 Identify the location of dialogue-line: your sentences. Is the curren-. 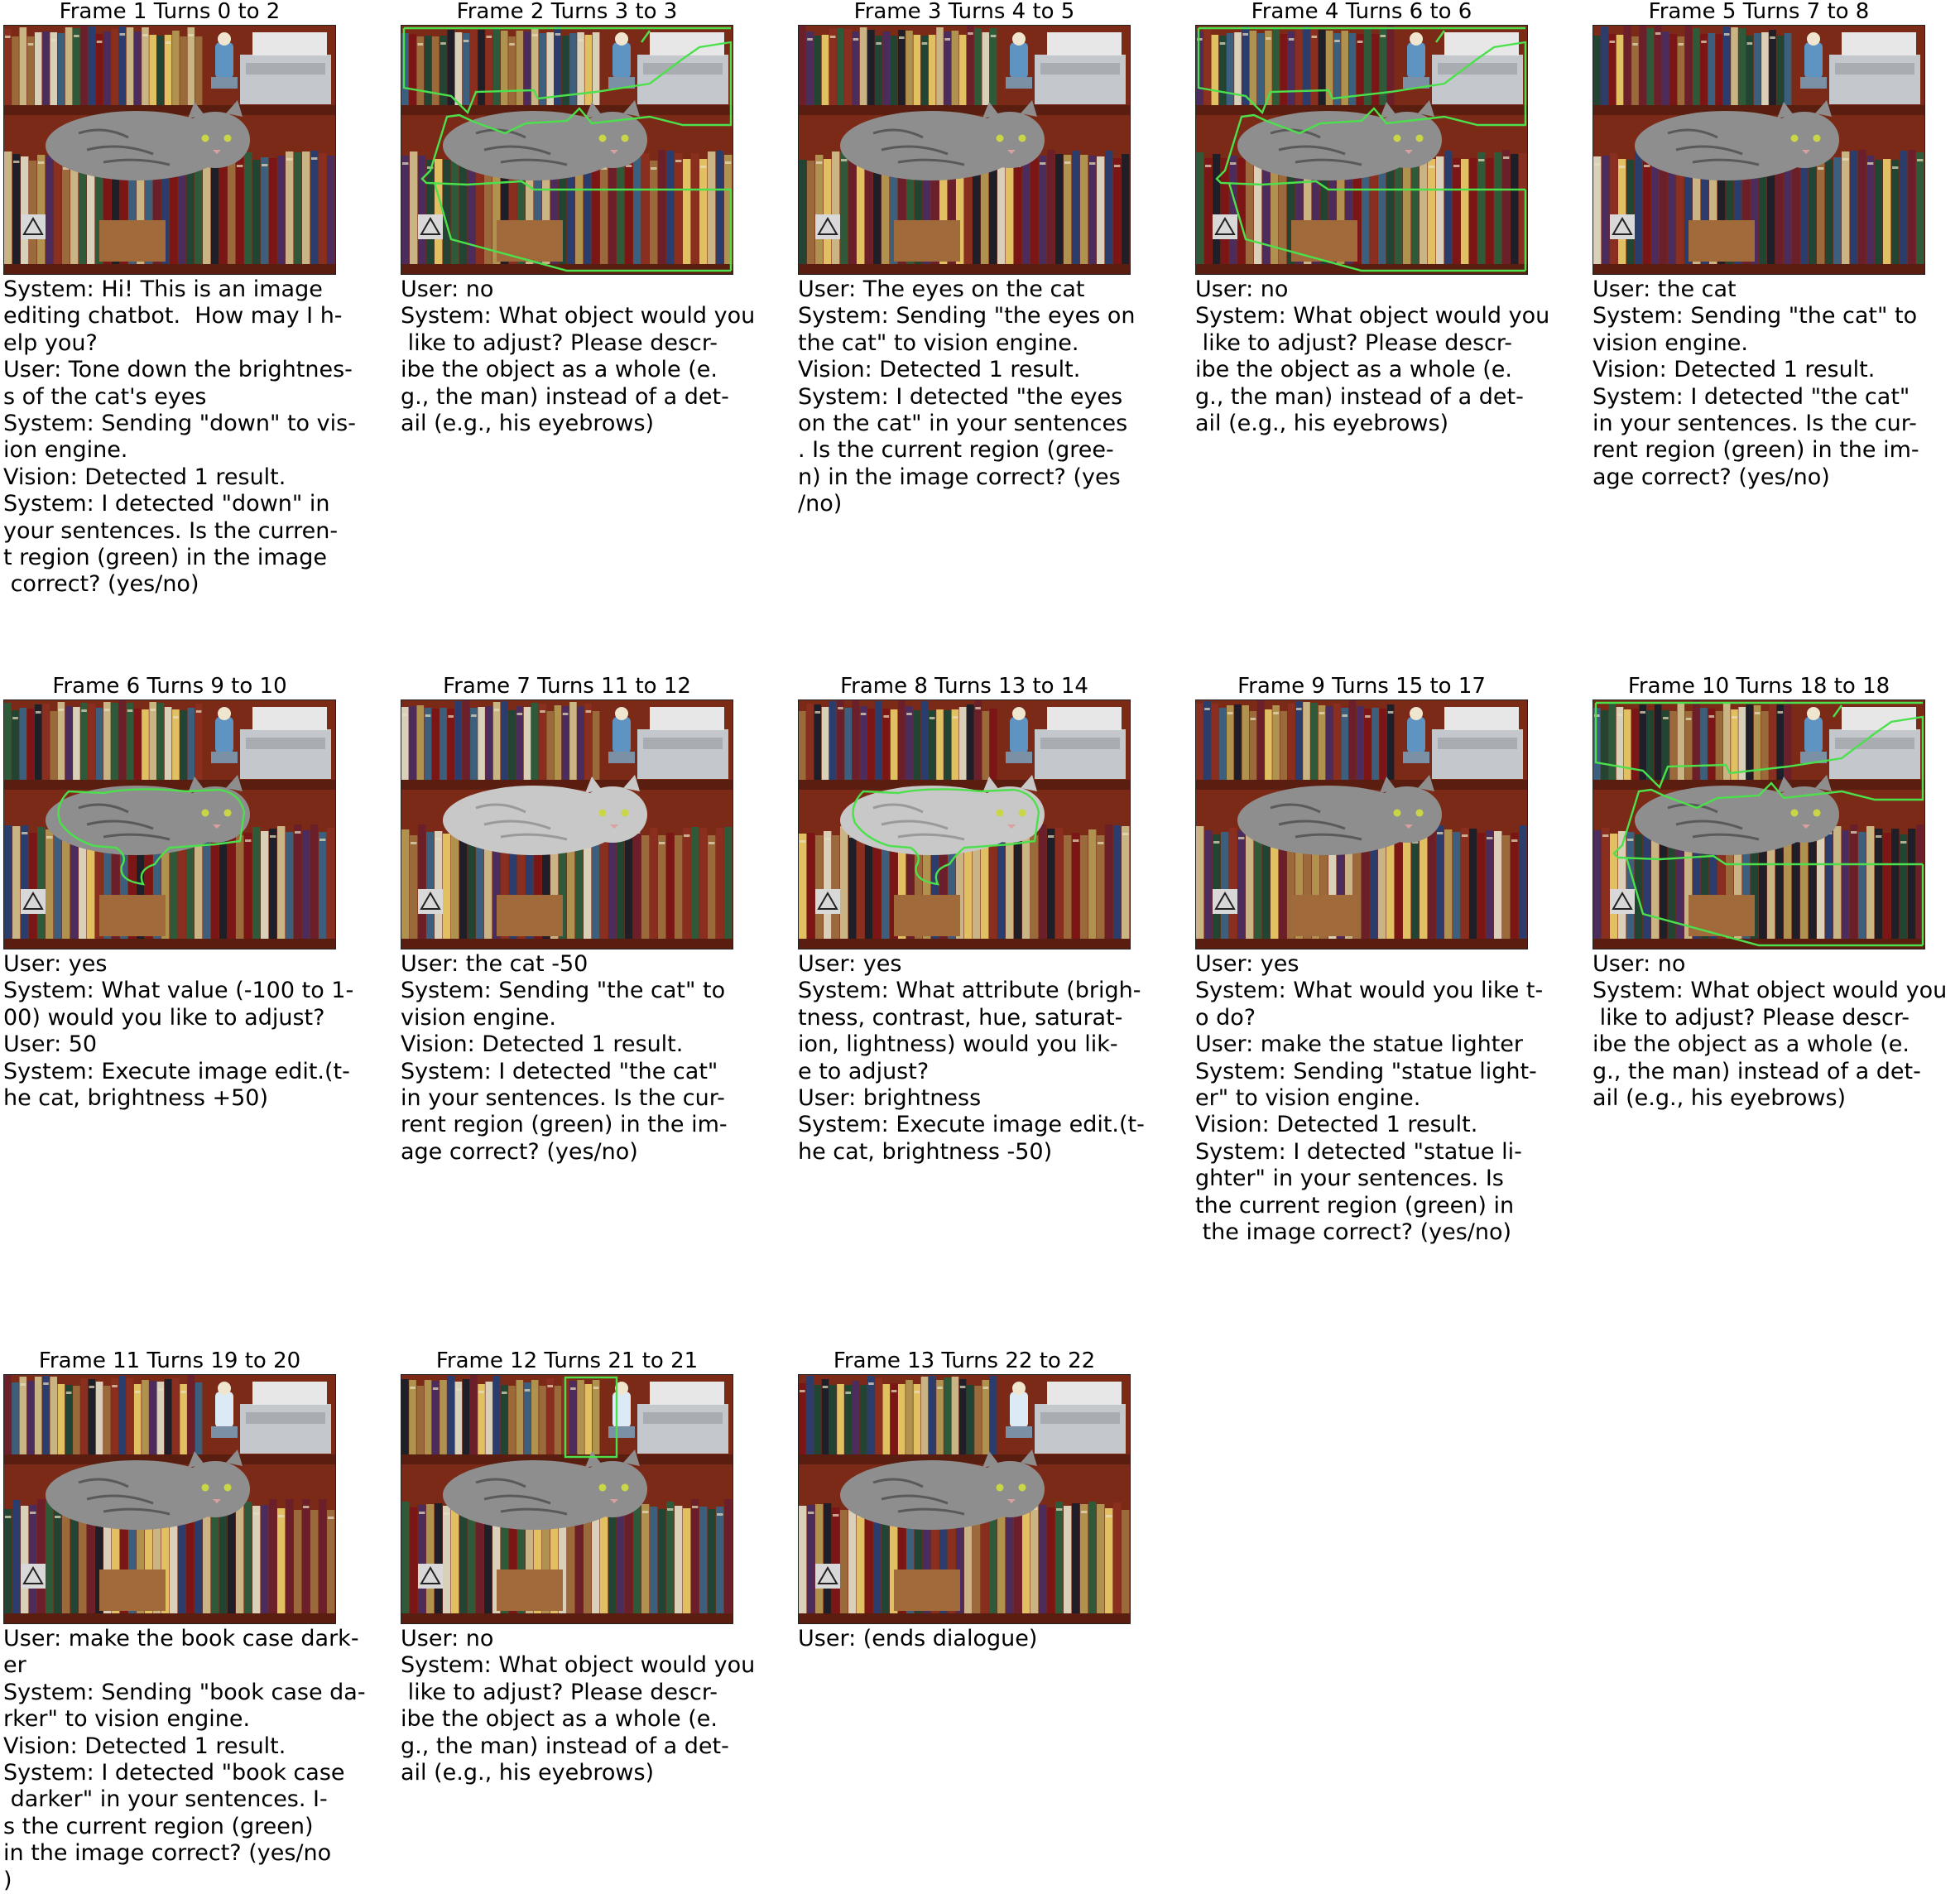
(171, 530).